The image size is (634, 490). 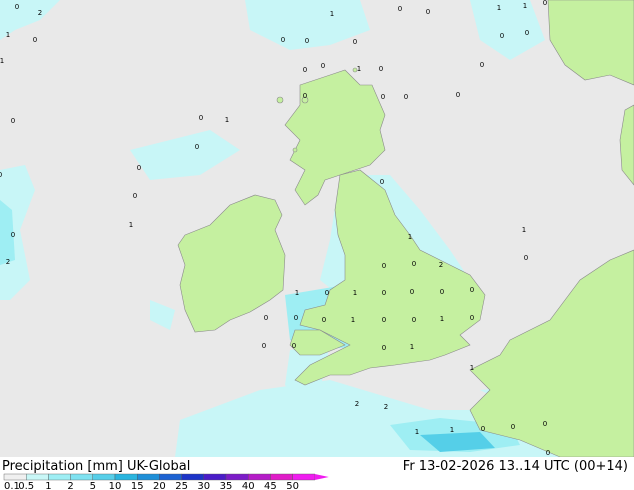 What do you see at coordinates (181, 485) in the screenshot?
I see `scale-tick-label: 25` at bounding box center [181, 485].